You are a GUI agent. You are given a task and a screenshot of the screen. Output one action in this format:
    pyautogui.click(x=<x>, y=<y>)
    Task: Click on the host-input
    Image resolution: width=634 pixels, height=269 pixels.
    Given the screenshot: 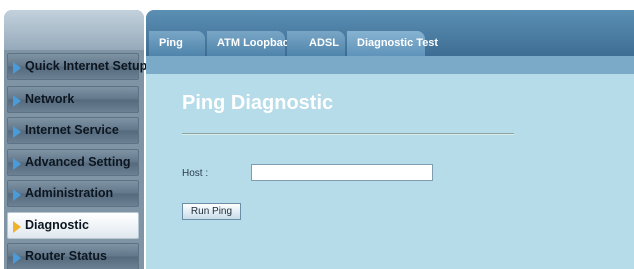 What is the action you would take?
    pyautogui.click(x=342, y=172)
    